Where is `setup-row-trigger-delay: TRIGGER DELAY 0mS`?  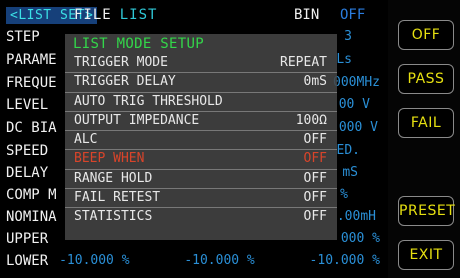 setup-row-trigger-delay: TRIGGER DELAY 0mS is located at coordinates (201, 81).